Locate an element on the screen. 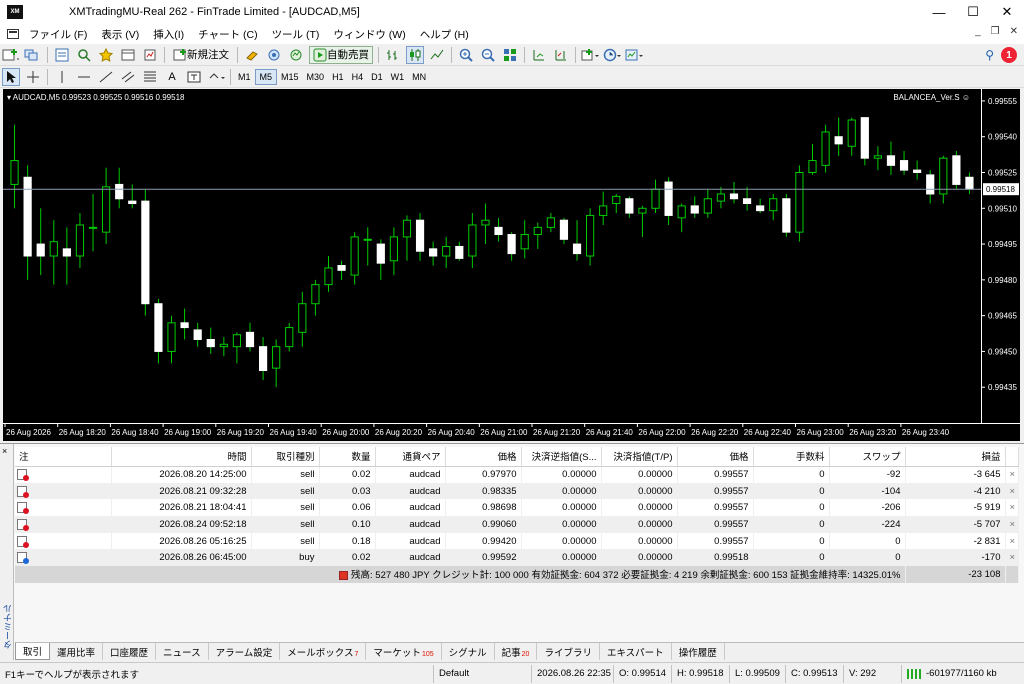 The image size is (1024, 684). terminal-tab: 運用比率 is located at coordinates (77, 651).